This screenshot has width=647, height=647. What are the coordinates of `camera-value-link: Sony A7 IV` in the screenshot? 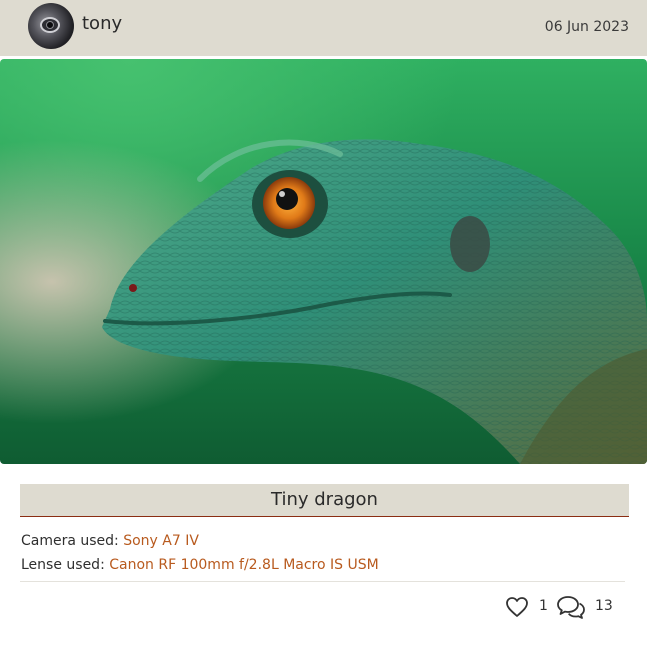 It's located at (161, 541).